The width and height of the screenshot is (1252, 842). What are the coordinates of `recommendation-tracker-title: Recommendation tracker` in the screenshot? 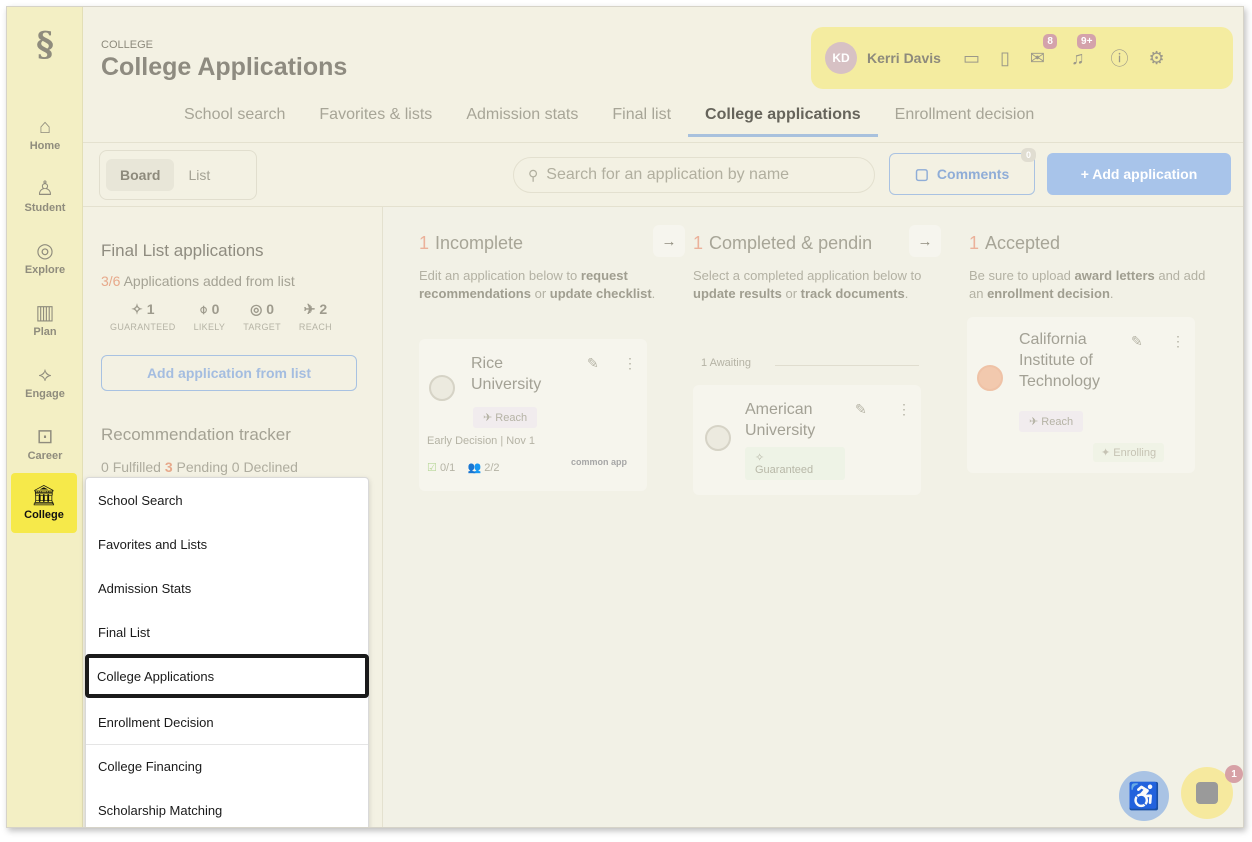 It's located at (196, 434).